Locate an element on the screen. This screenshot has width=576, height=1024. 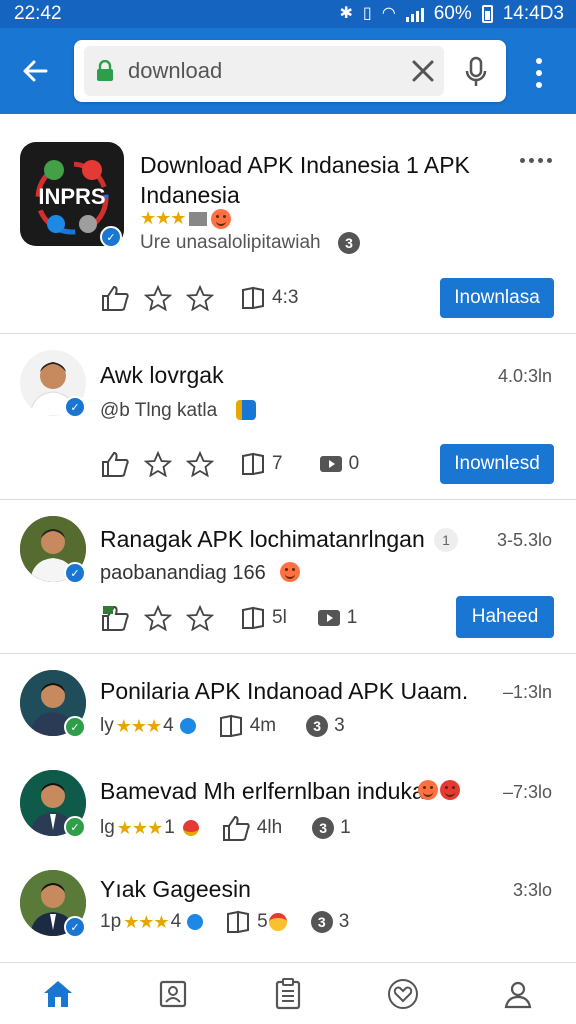
back-arrow-icon is located at coordinates (35, 71).